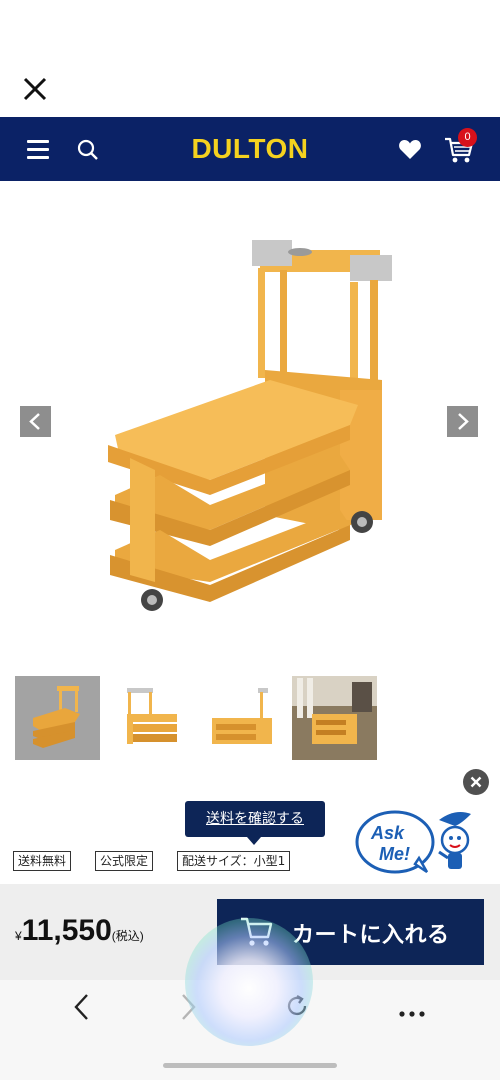 The width and height of the screenshot is (500, 1080). What do you see at coordinates (250, 1065) in the screenshot?
I see `home-indicator` at bounding box center [250, 1065].